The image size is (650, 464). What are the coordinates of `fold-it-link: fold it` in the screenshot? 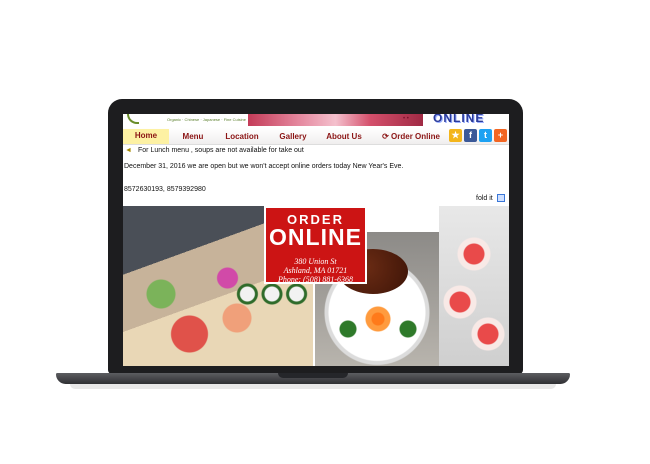 It's located at (484, 198).